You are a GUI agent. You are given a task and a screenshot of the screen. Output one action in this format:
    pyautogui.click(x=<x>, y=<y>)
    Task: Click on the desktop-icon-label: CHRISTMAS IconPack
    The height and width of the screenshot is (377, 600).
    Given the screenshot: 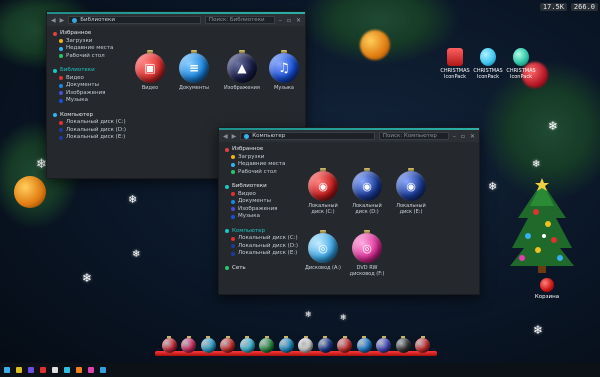 What is the action you would take?
    pyautogui.click(x=455, y=74)
    